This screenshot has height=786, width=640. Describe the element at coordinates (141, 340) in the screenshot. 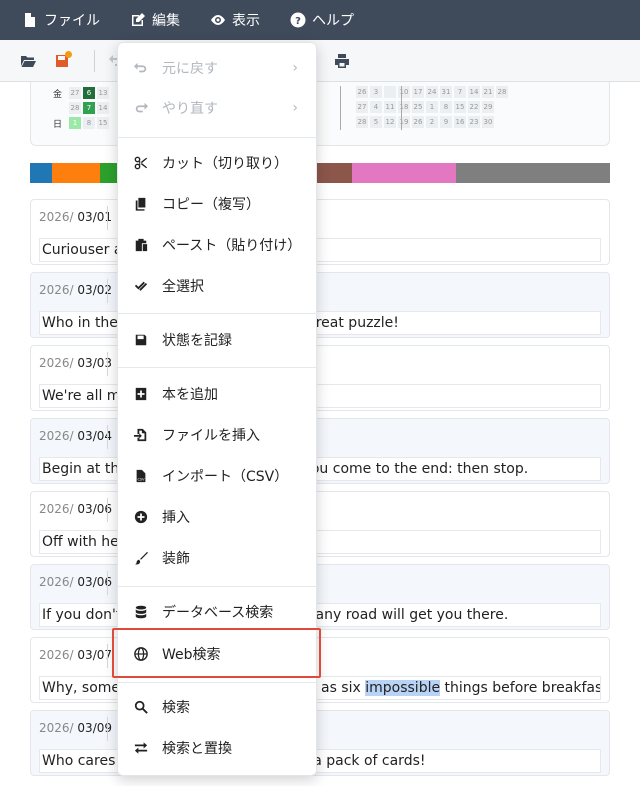

I see `save-icon` at that location.